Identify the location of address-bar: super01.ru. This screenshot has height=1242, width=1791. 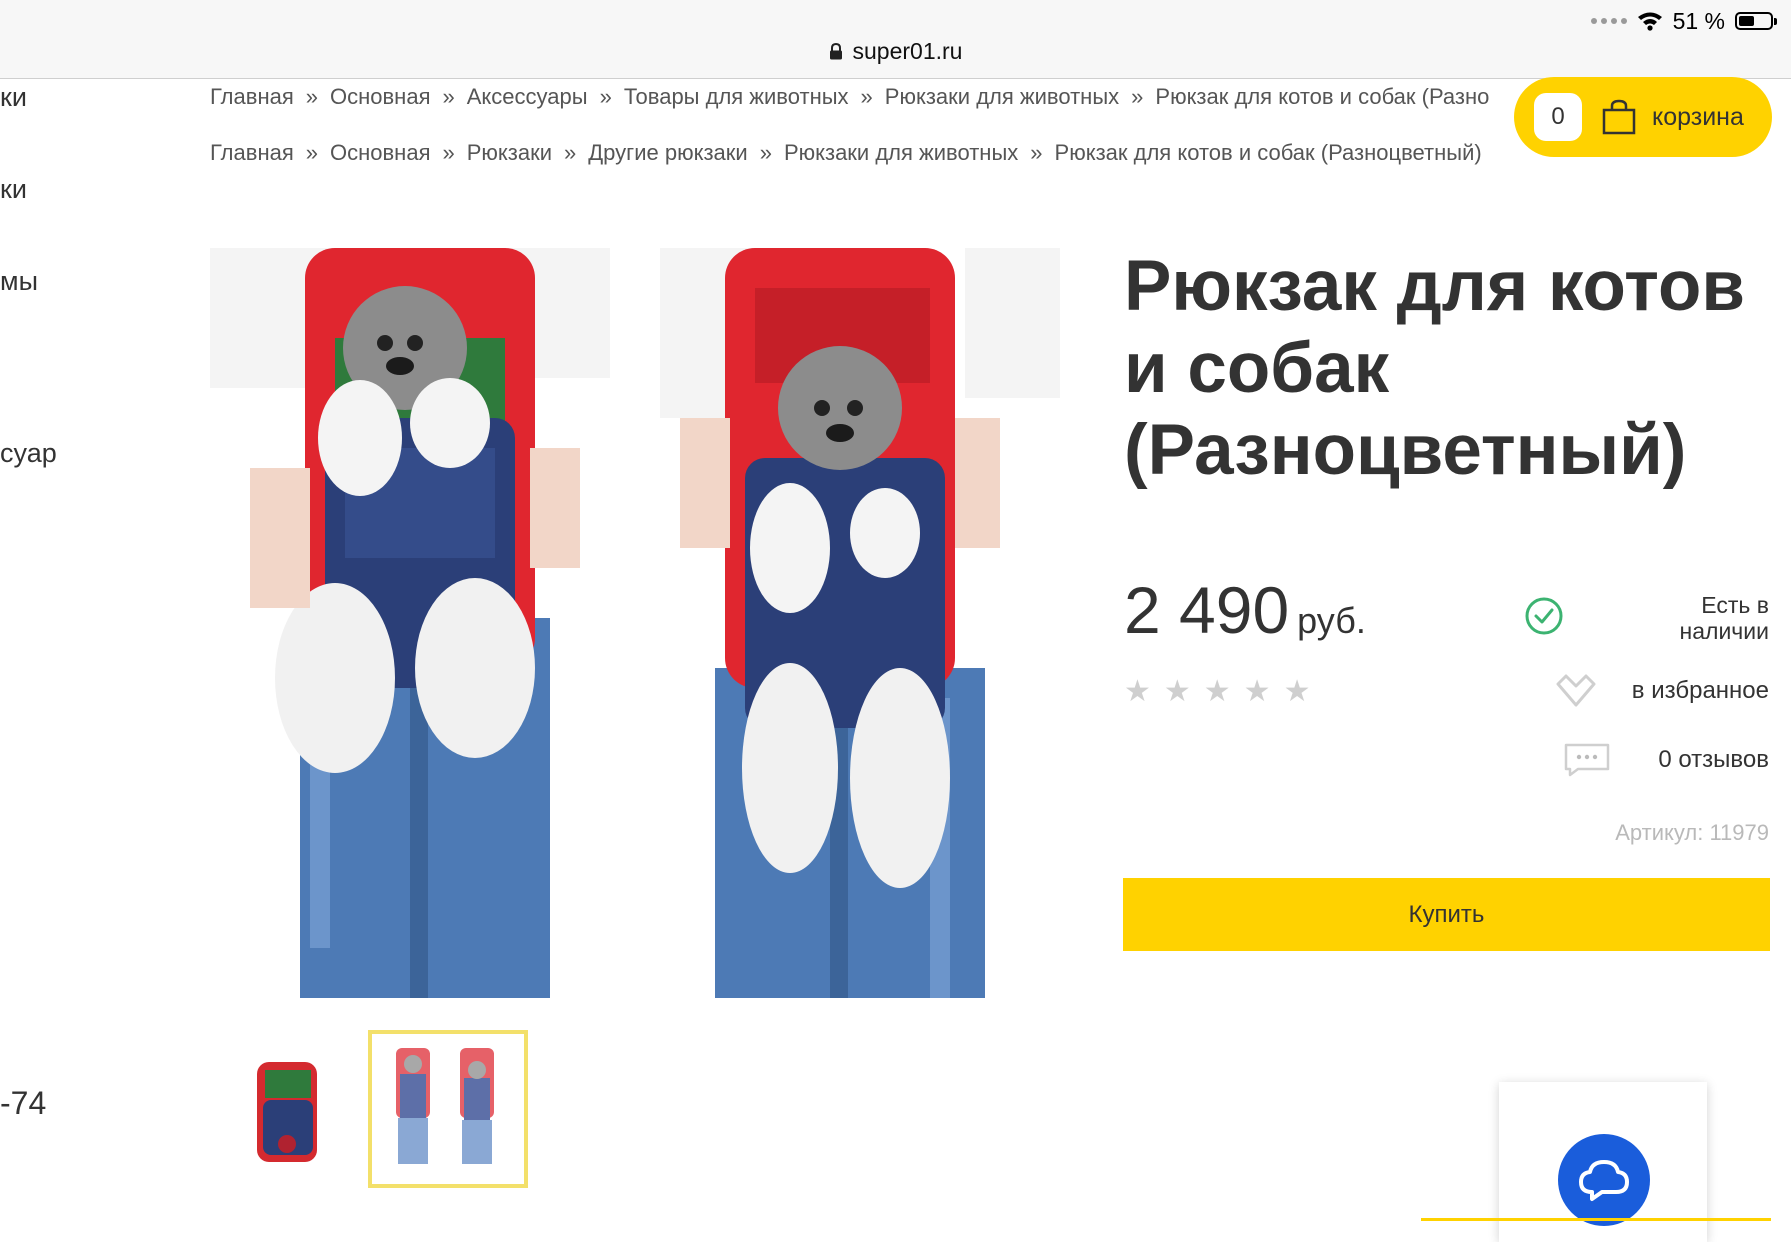
(895, 51).